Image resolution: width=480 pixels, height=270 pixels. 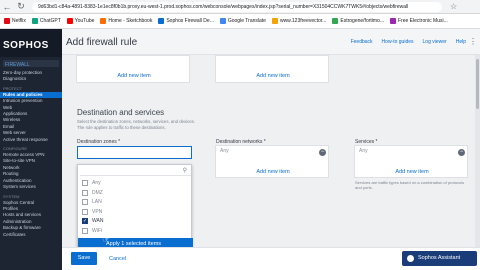 What do you see at coordinates (117, 259) in the screenshot?
I see `cancel-button: Cancel` at bounding box center [117, 259].